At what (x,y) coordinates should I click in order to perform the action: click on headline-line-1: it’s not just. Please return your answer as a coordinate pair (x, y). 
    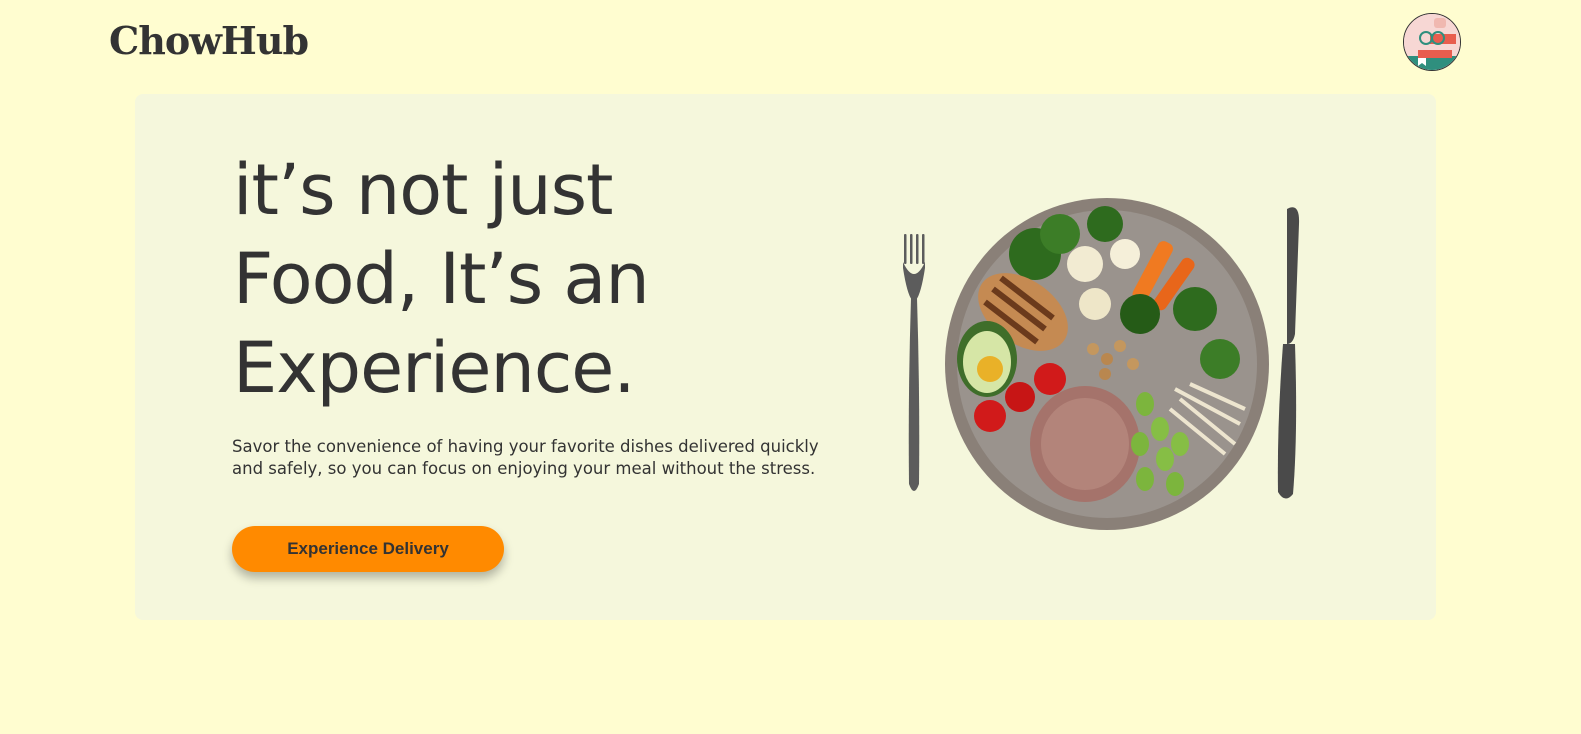
    Looking at the image, I should click on (423, 190).